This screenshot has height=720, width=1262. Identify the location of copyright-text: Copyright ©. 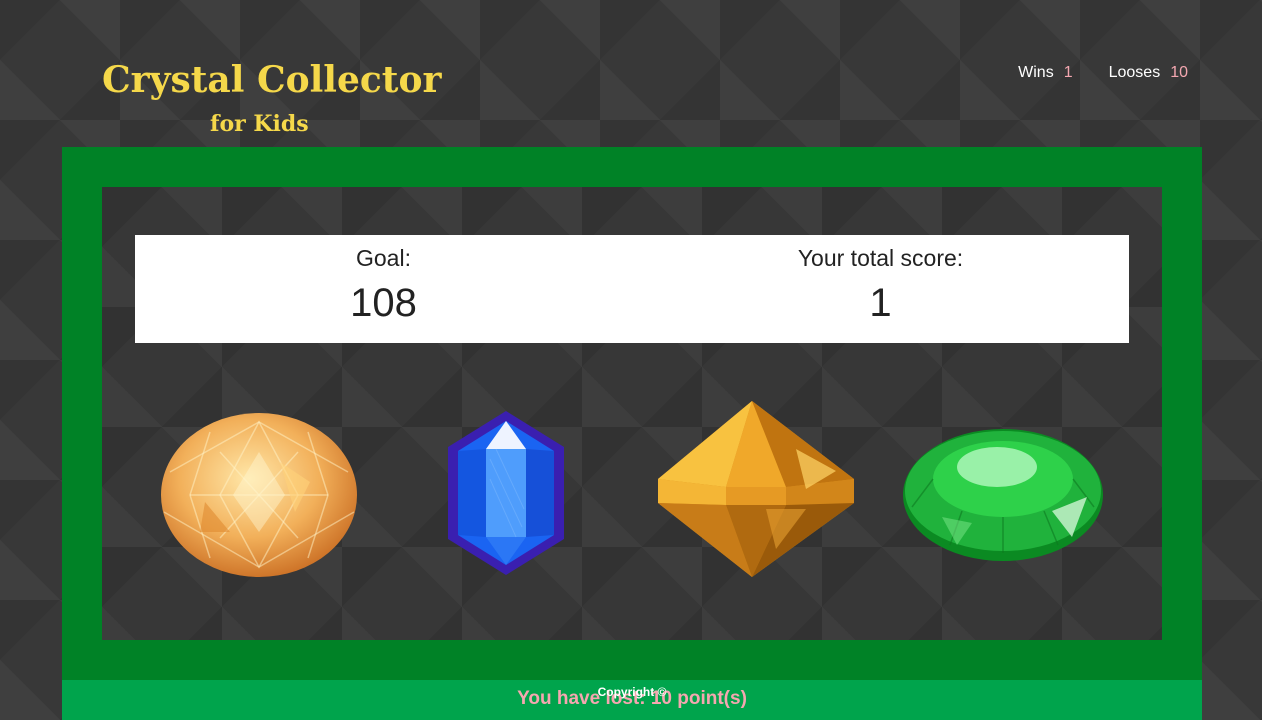
(632, 692).